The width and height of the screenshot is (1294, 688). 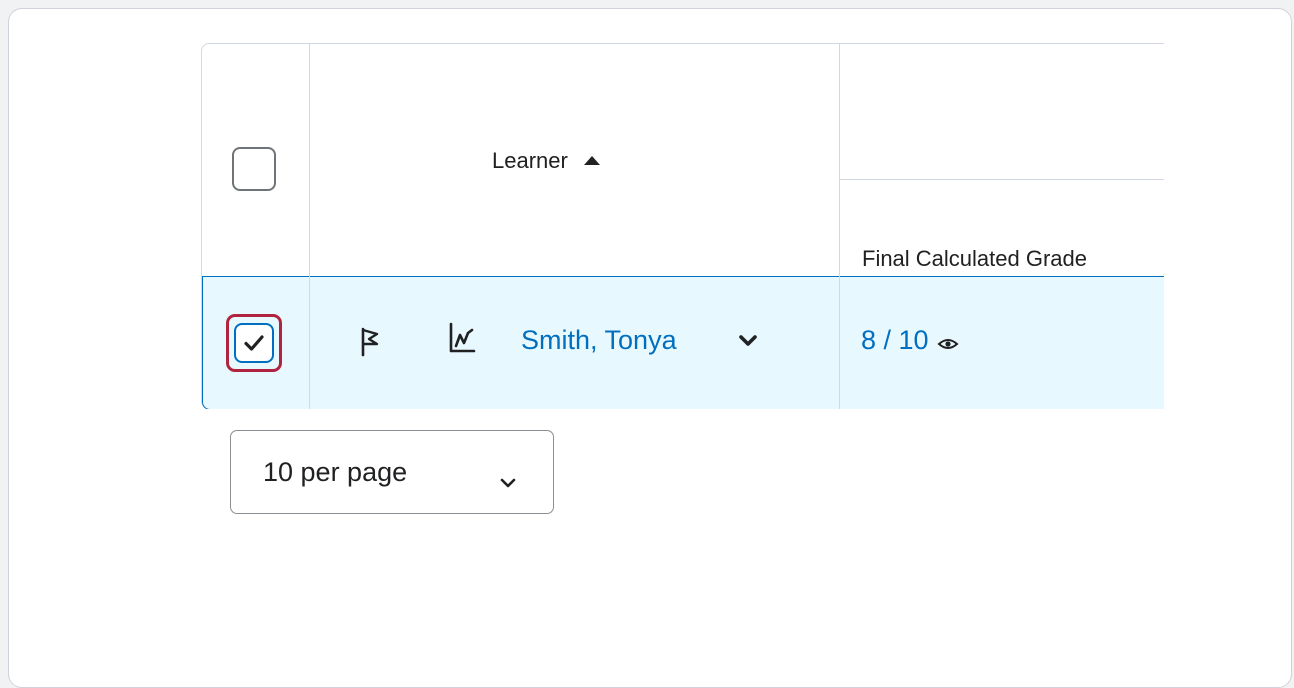 I want to click on final-calculated-grade-header: Final Calculated Grade, so click(x=974, y=259).